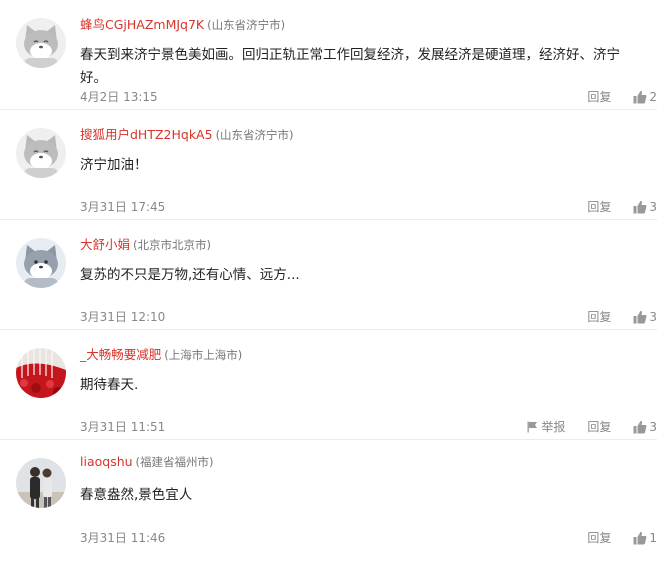  What do you see at coordinates (114, 165) in the screenshot?
I see `comment-text: 济宁加油！` at bounding box center [114, 165].